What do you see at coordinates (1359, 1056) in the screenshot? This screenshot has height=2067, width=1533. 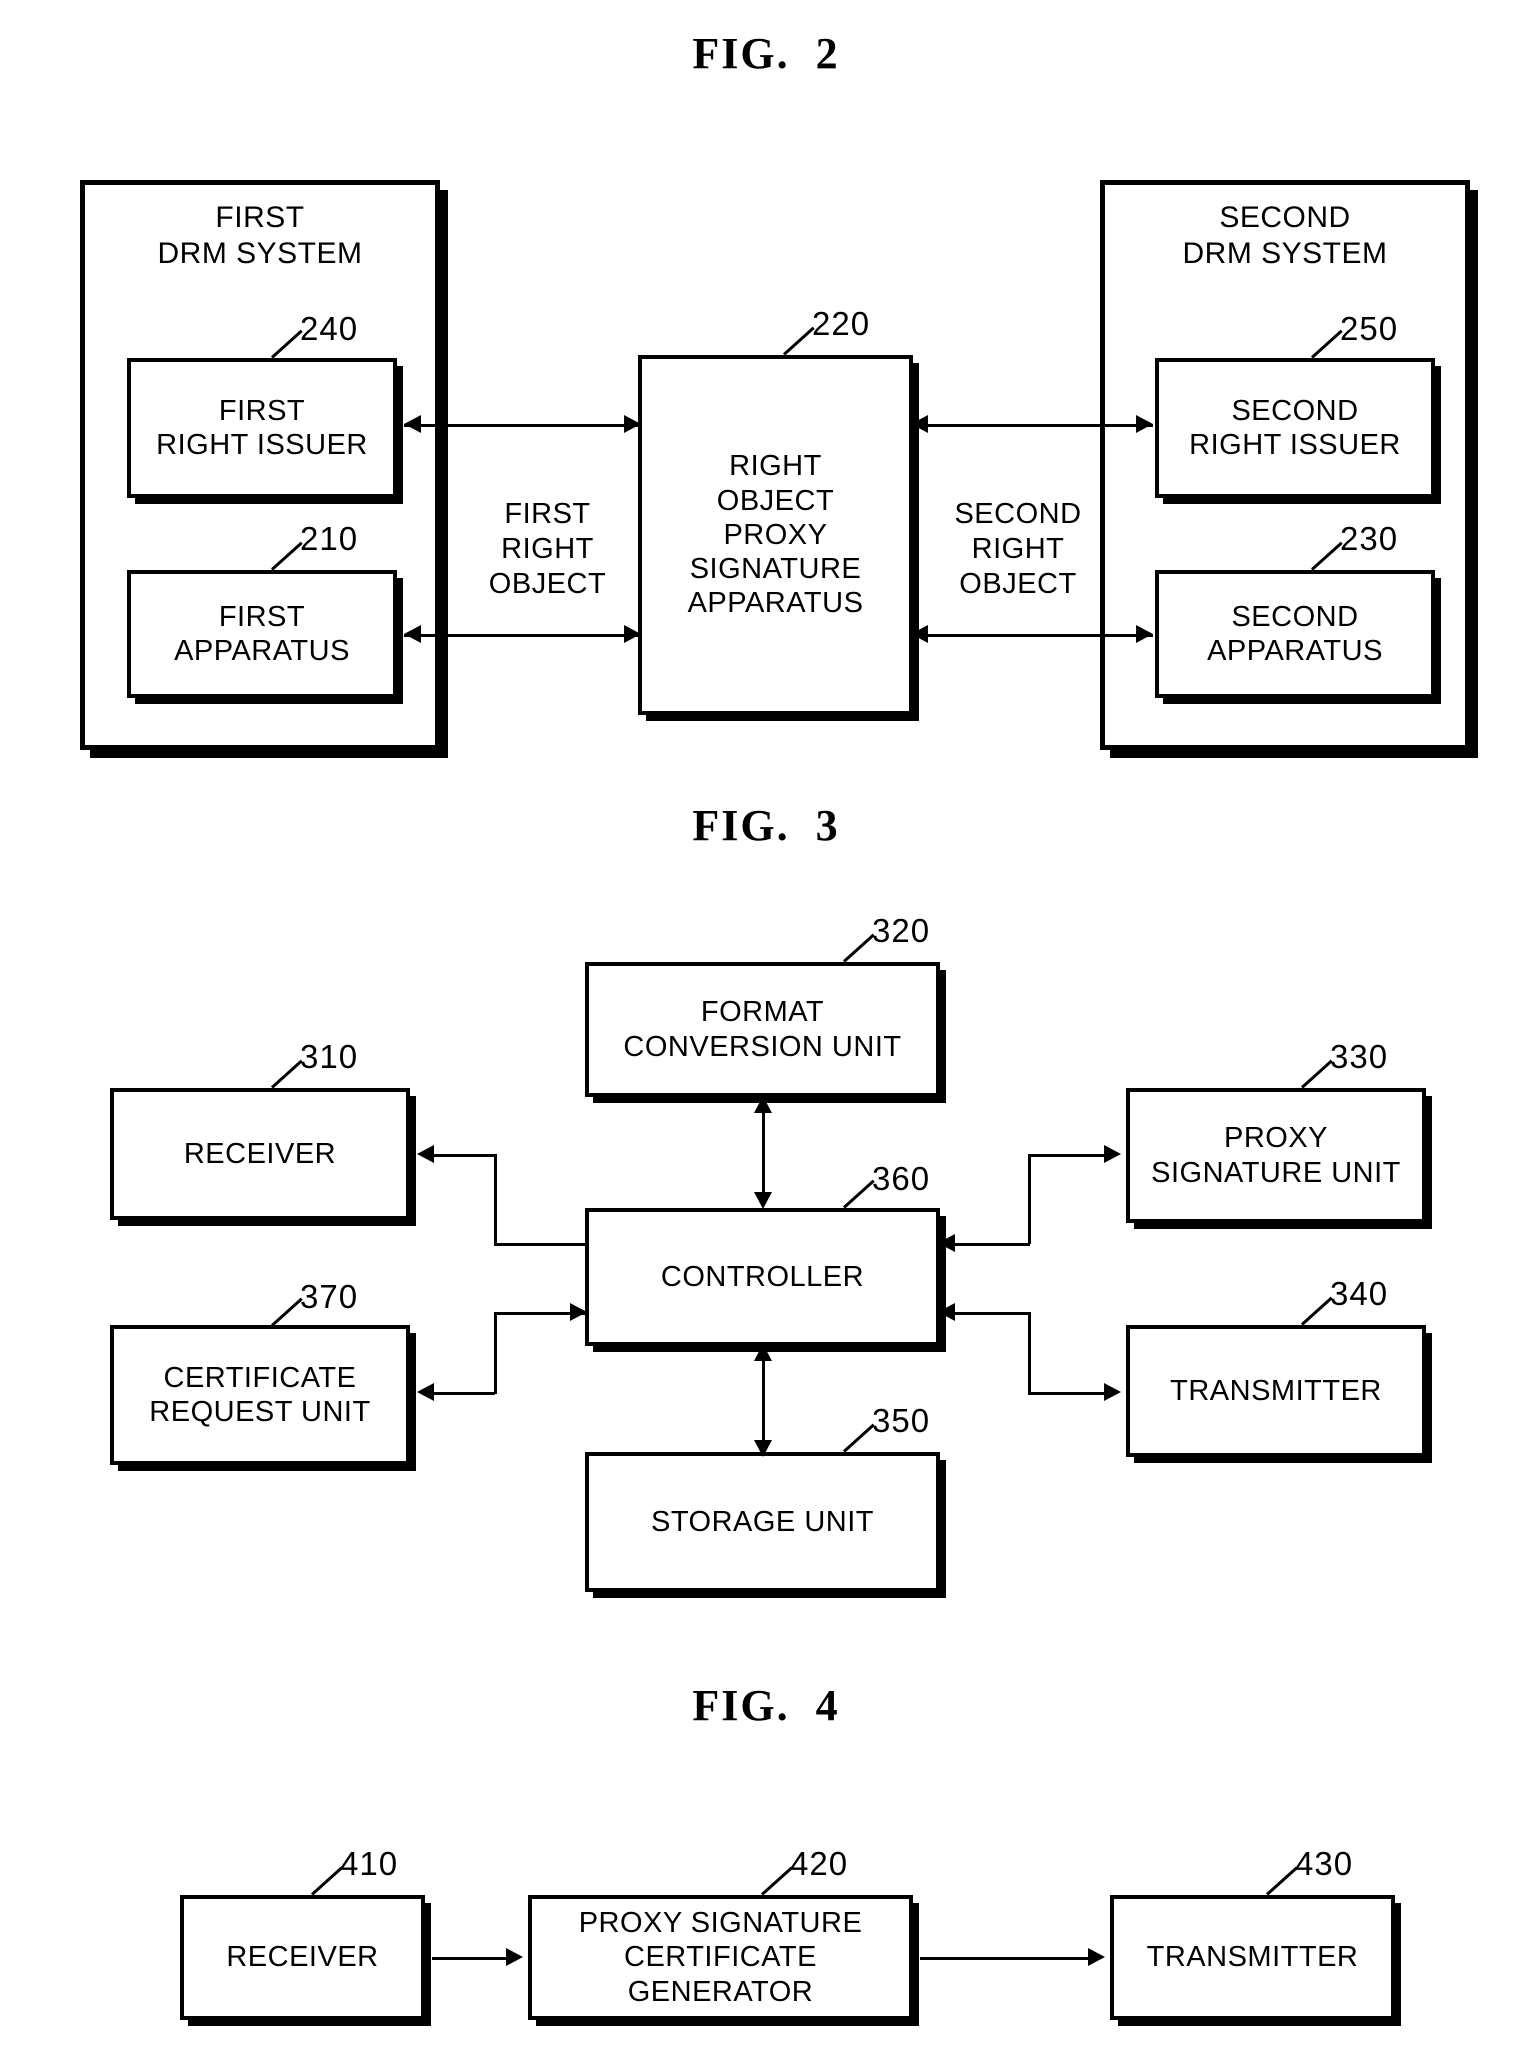 I see `ref-330: 330` at bounding box center [1359, 1056].